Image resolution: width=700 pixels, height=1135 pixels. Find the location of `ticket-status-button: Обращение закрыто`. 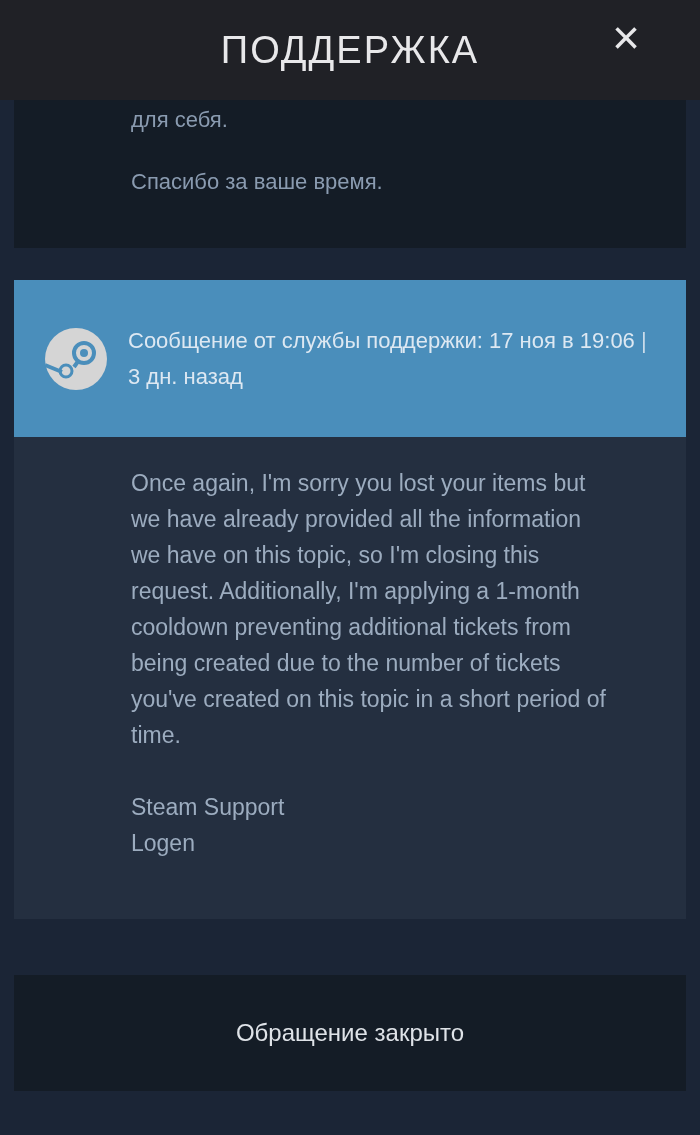

ticket-status-button: Обращение закрыто is located at coordinates (350, 1033).